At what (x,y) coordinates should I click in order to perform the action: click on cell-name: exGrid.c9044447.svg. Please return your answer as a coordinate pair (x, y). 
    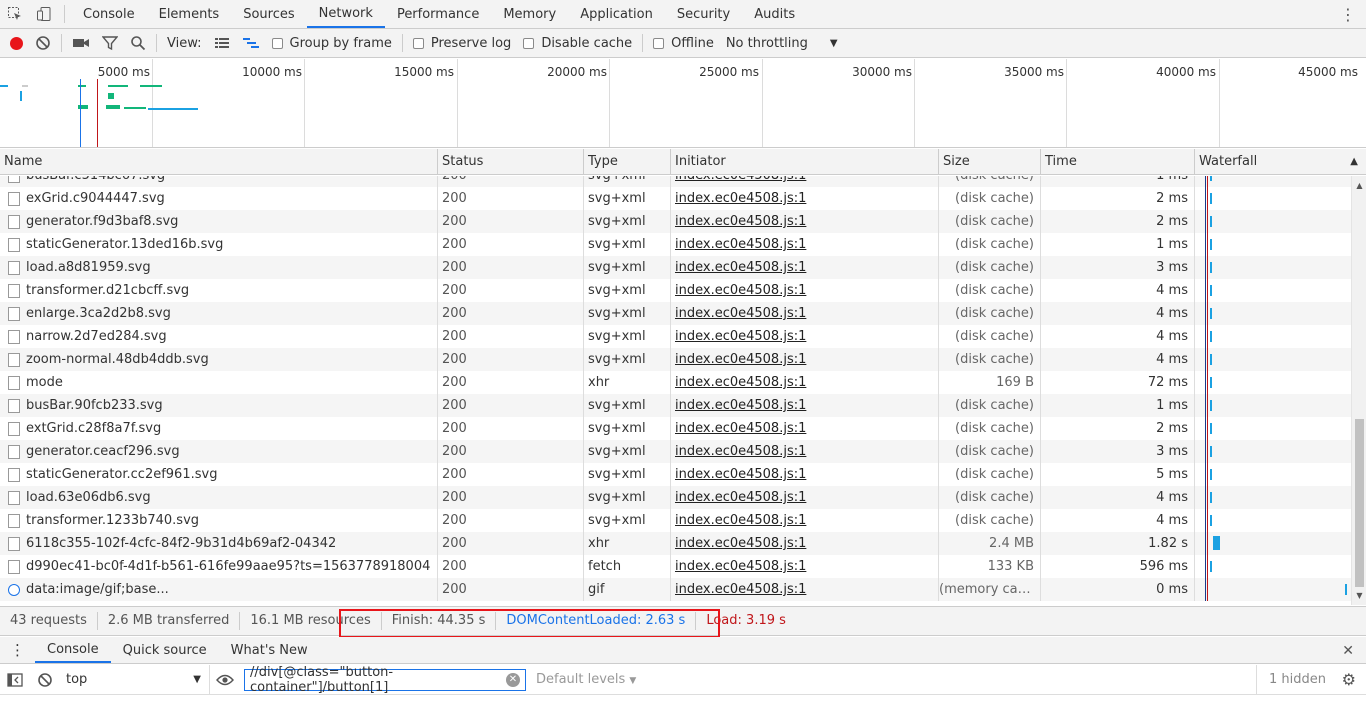
    Looking at the image, I should click on (219, 198).